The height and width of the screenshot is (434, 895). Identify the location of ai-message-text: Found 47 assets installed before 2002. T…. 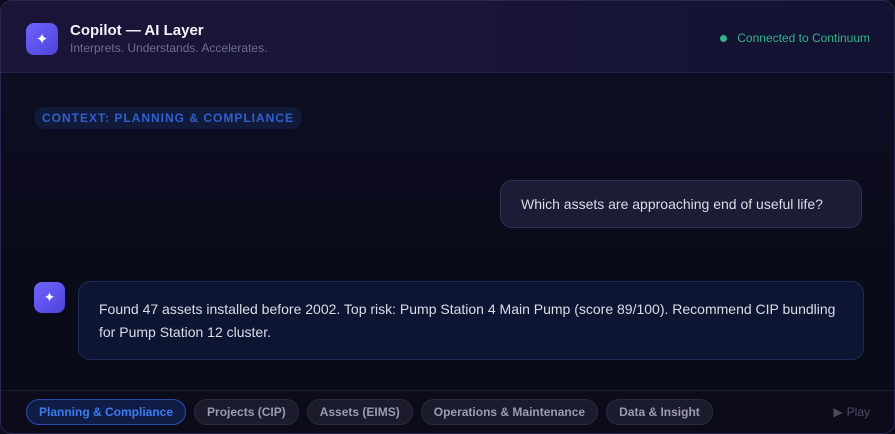
(467, 320).